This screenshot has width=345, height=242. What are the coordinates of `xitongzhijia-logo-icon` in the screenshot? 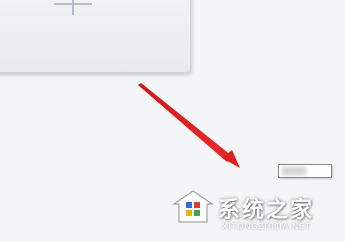 It's located at (193, 206).